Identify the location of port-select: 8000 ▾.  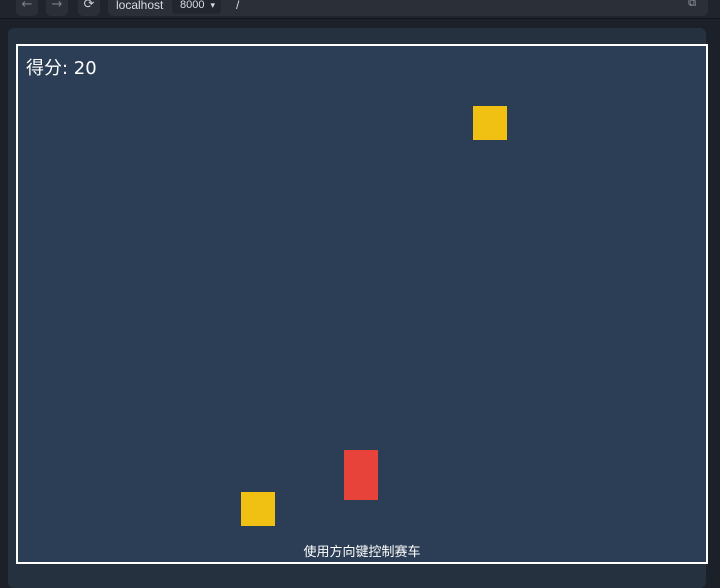
(197, 7).